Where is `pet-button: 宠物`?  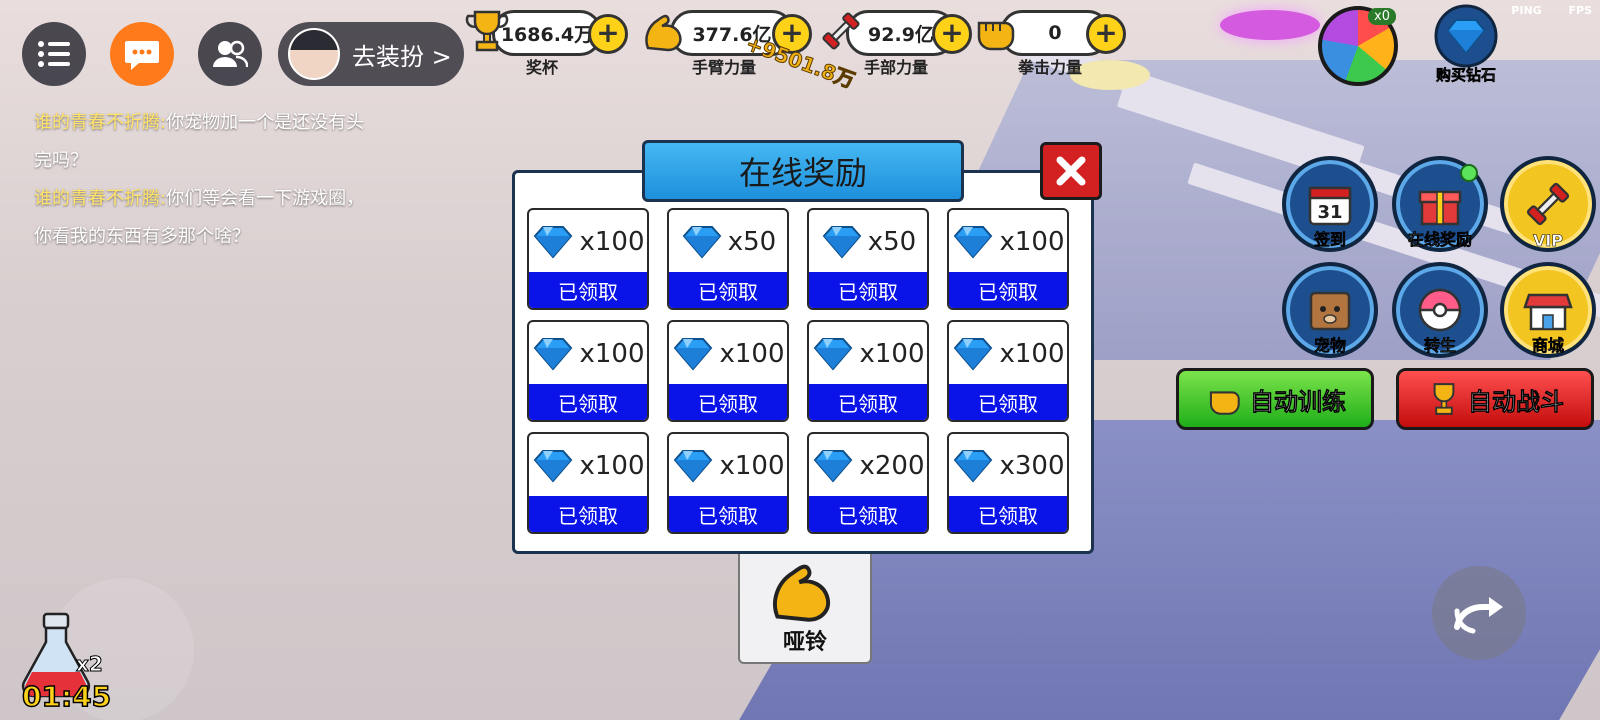
pet-button: 宠物 is located at coordinates (1330, 310).